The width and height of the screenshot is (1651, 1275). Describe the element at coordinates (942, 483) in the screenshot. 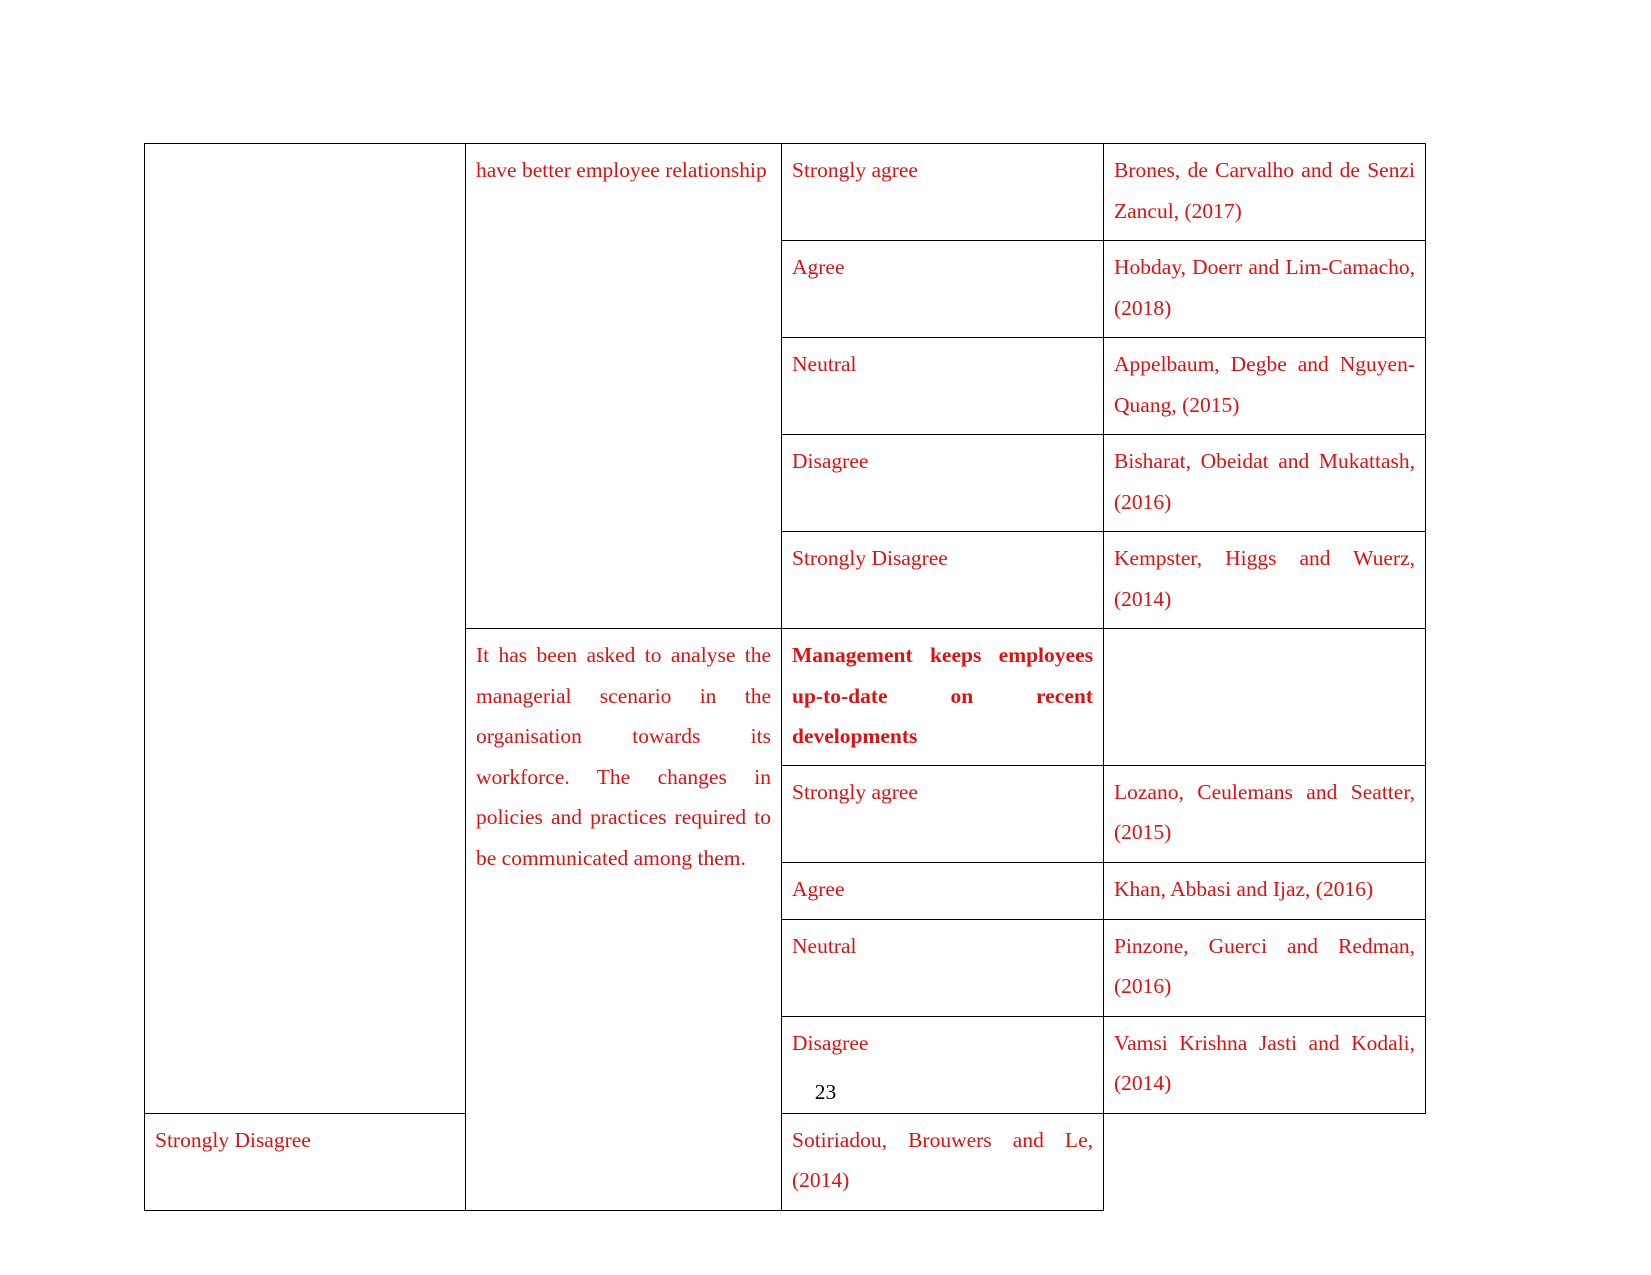

I see `response-option-cell: Disagree` at that location.